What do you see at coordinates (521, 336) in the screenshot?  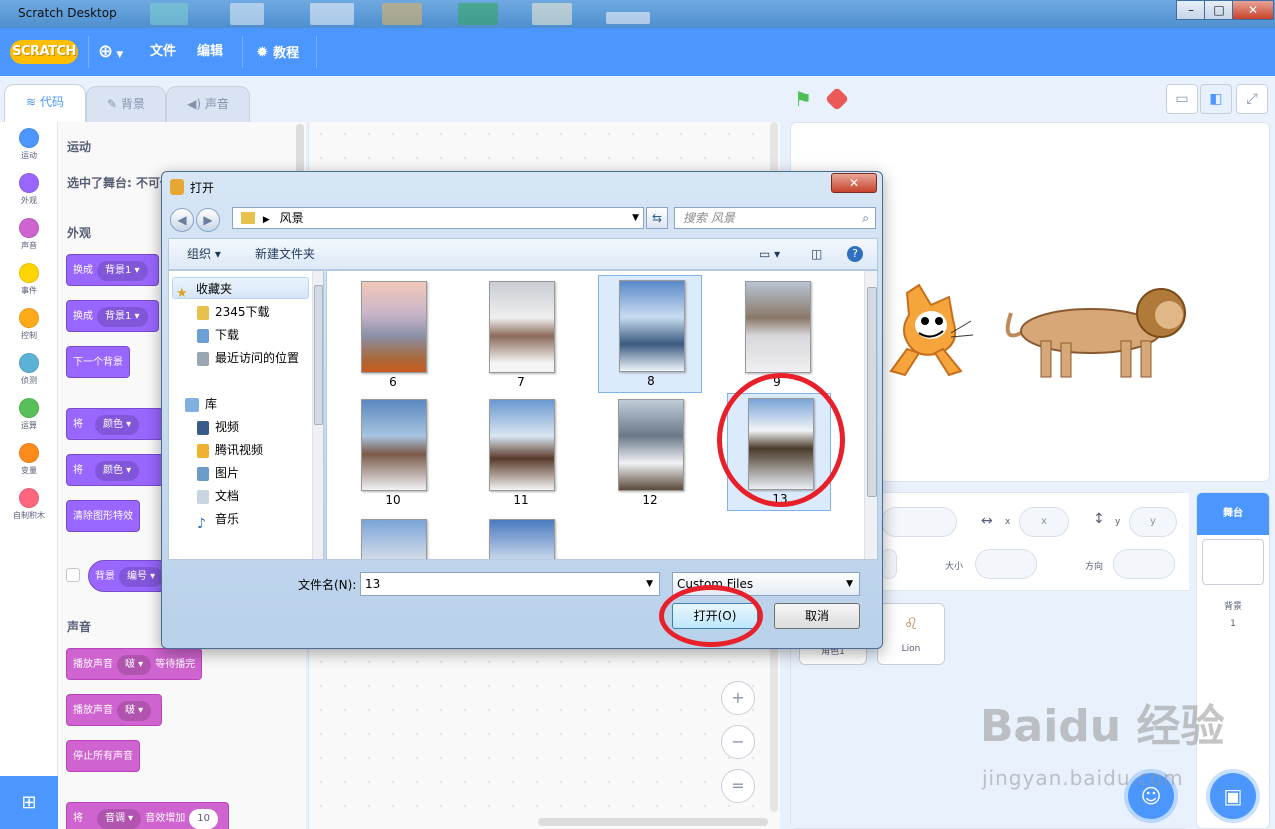 I see `file-item: 7` at bounding box center [521, 336].